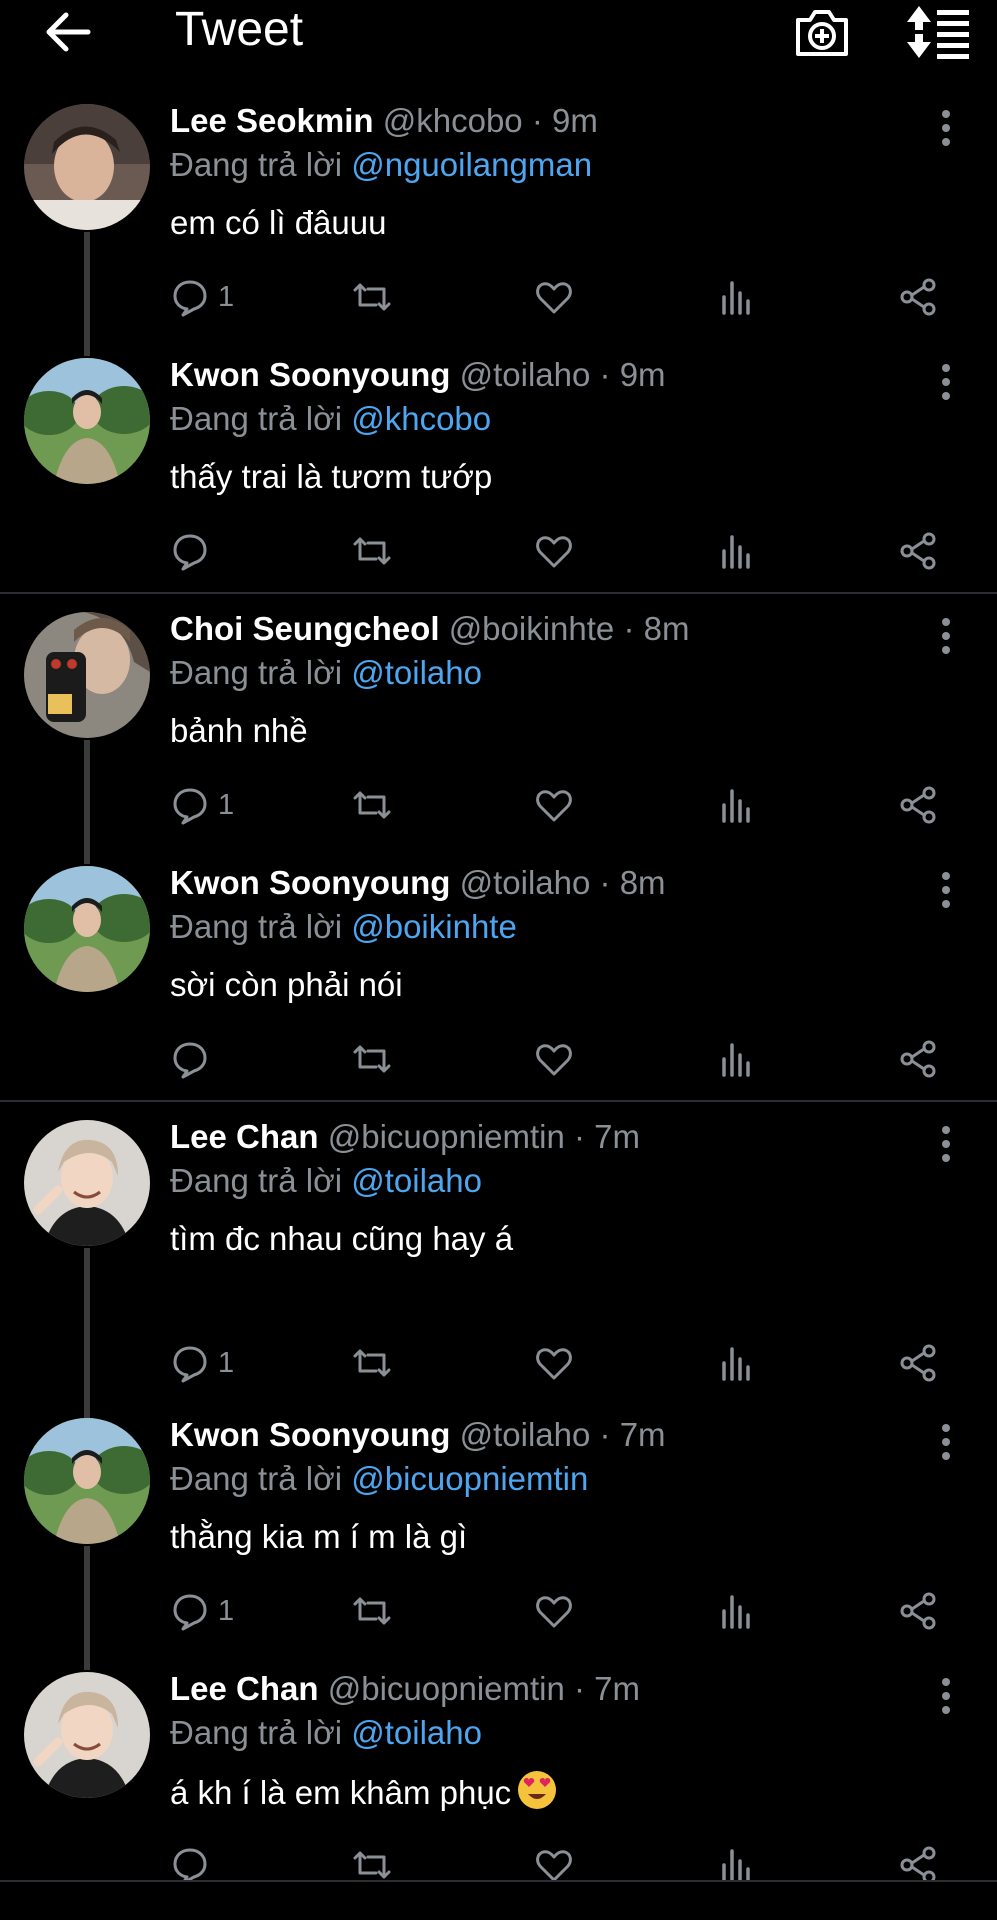 The width and height of the screenshot is (997, 1920). I want to click on mention-link: @nguoilangman, so click(471, 164).